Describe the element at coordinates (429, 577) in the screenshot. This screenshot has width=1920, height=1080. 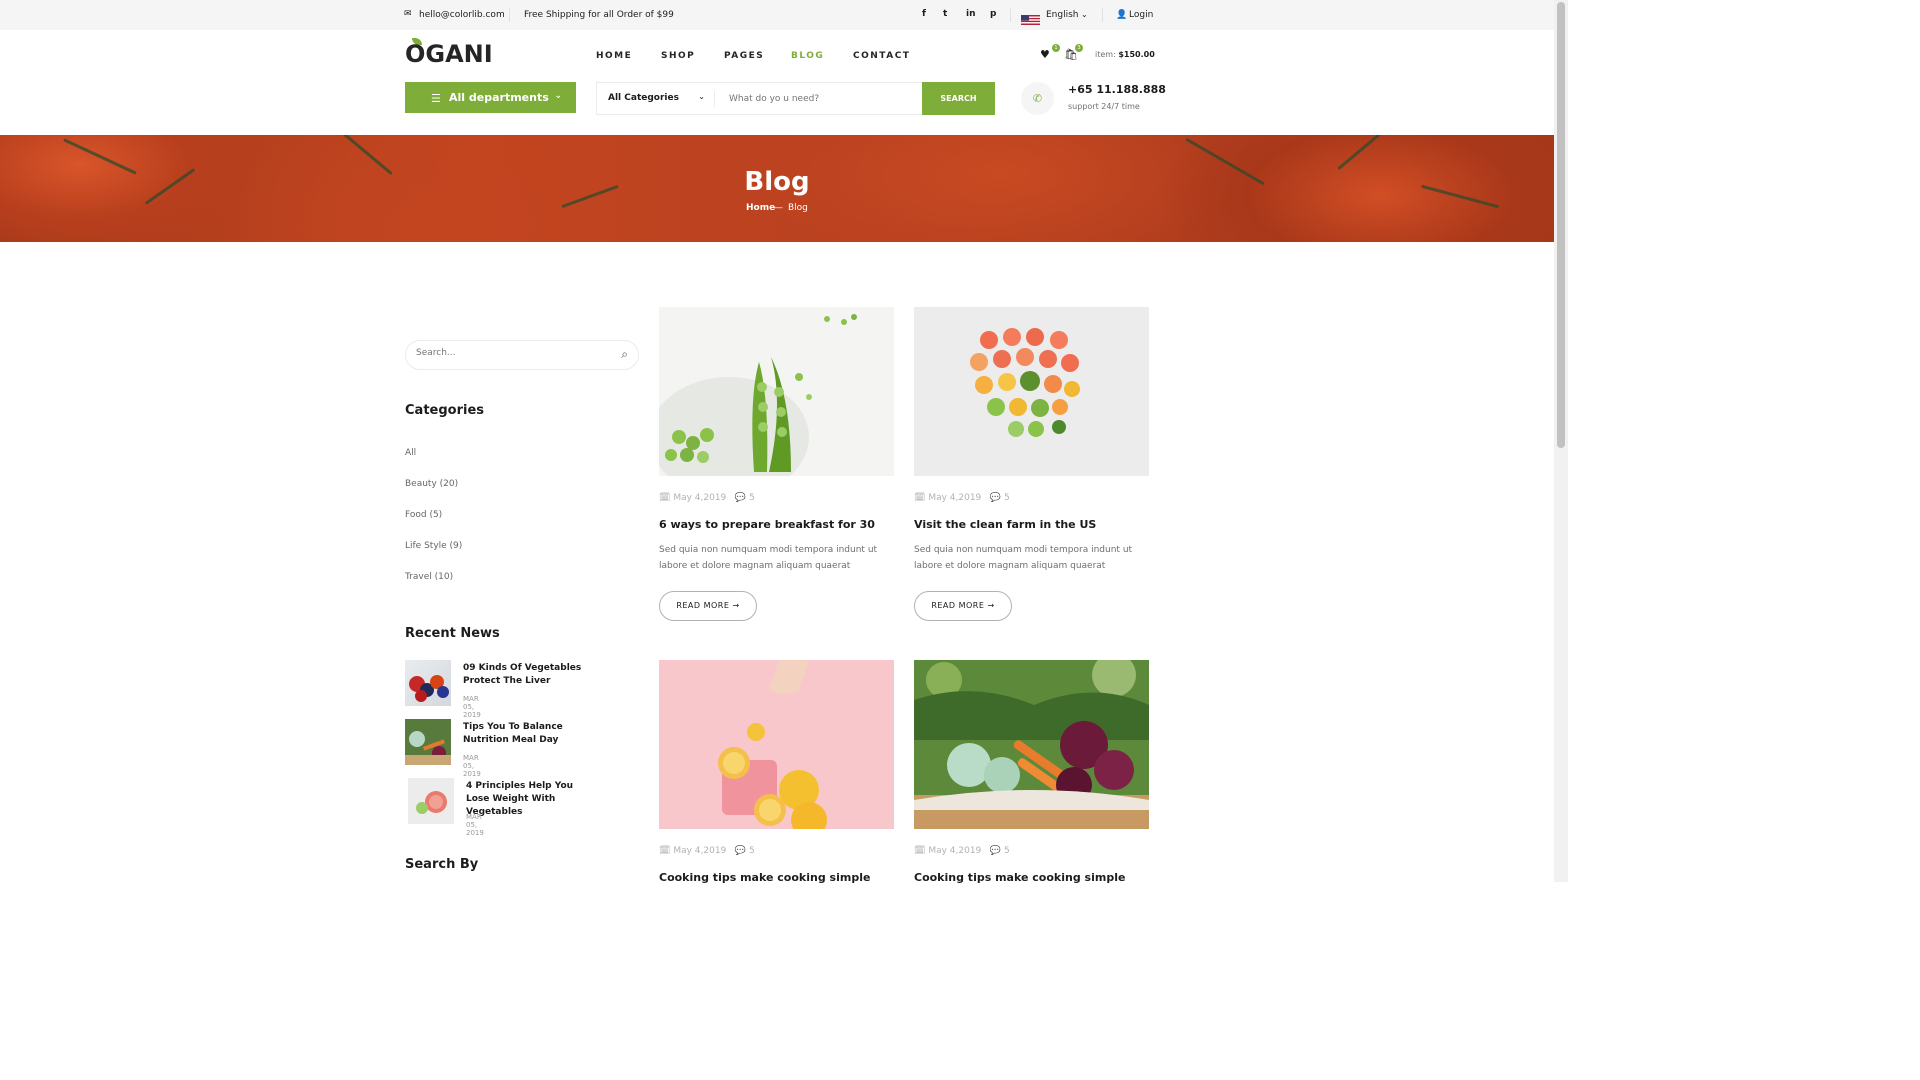
I see `category-travel: Travel (10)` at that location.